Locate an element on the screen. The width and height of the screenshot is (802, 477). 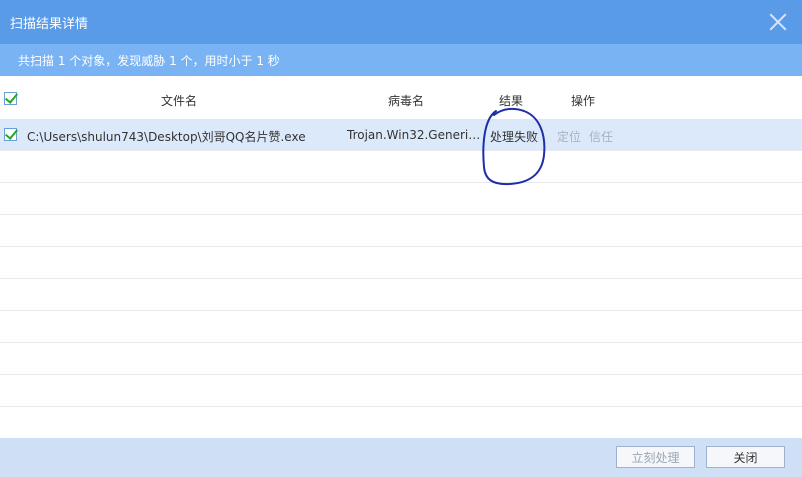
window-title: 扫描结果详情 is located at coordinates (49, 24).